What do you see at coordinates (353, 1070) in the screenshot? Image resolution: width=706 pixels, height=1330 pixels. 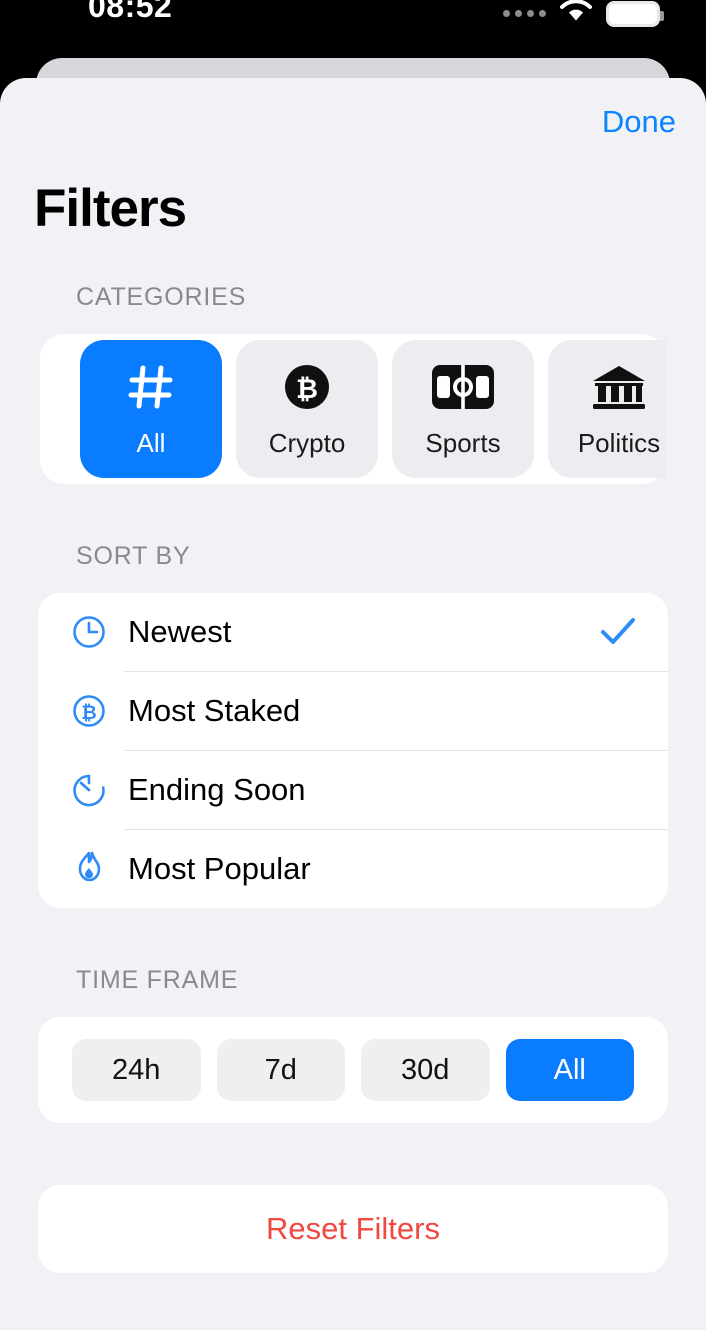 I see `timeframe-card: 24h 7d 30d All` at bounding box center [353, 1070].